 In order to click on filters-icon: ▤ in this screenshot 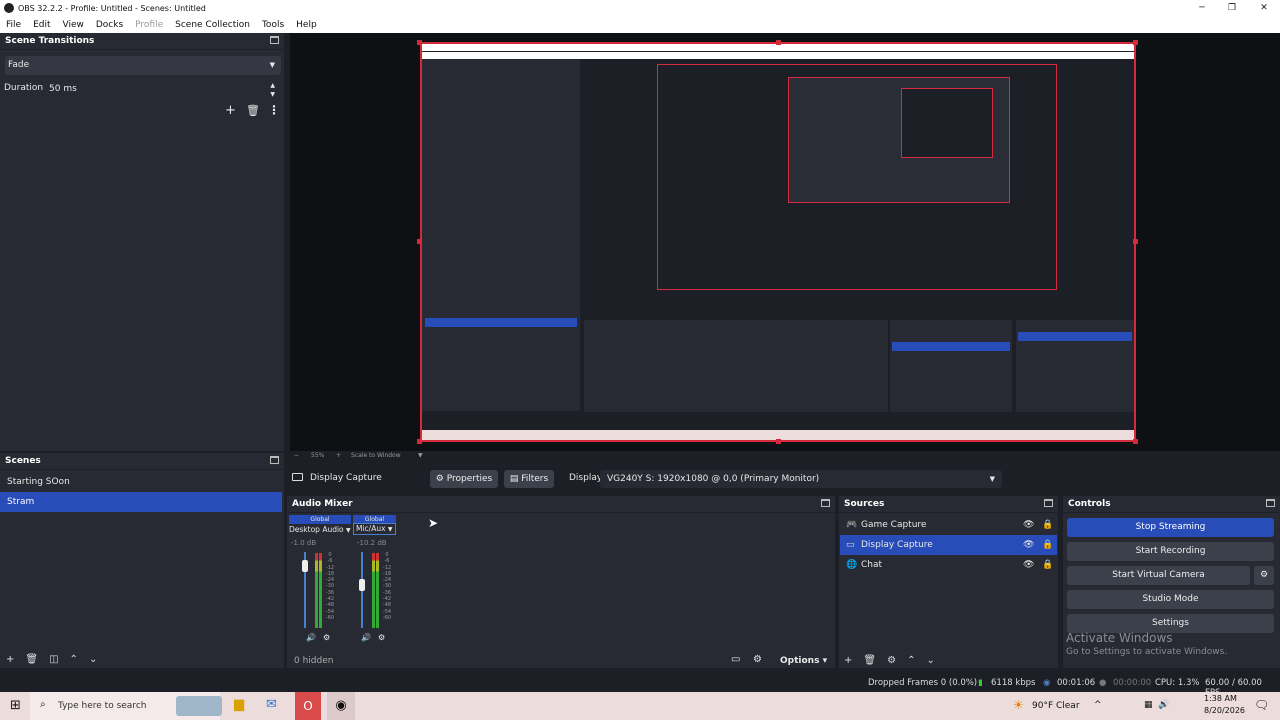, I will do `click(514, 479)`.